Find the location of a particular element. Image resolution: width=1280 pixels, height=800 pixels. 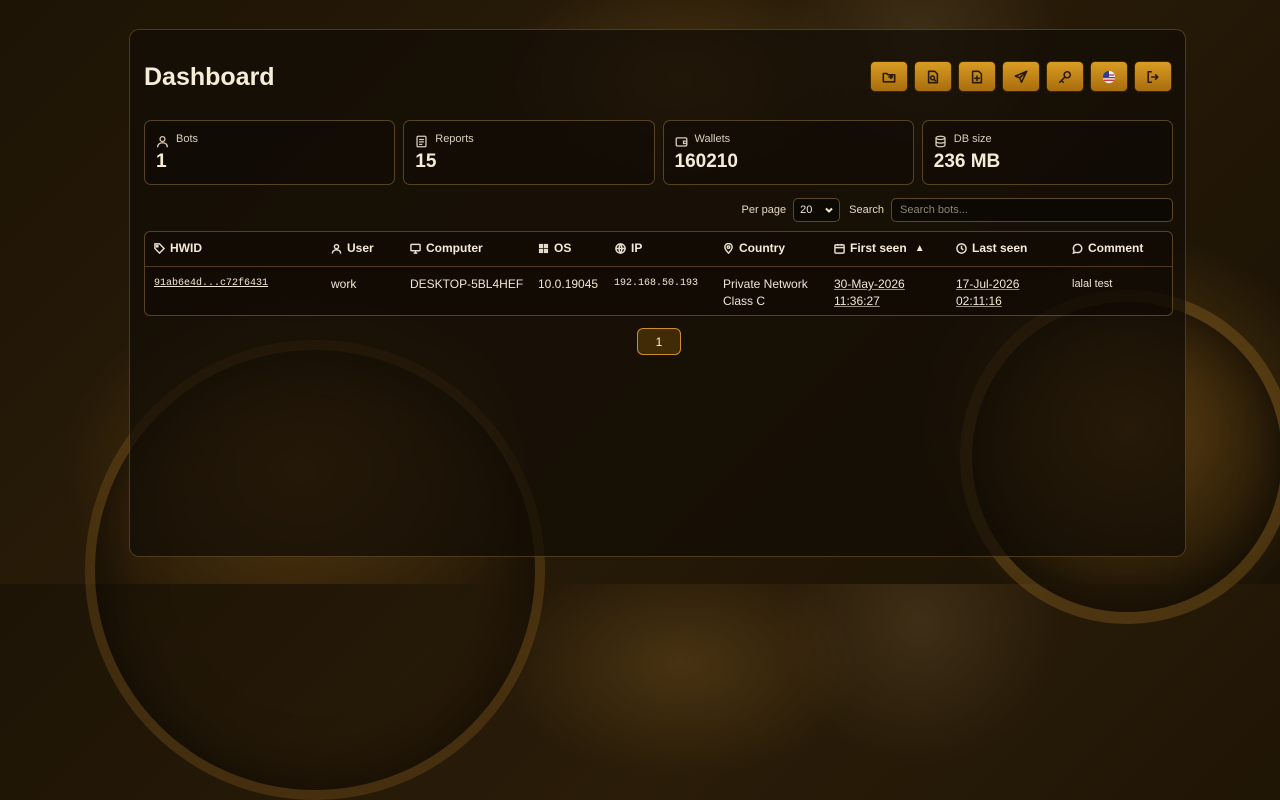

stat-label: Reports is located at coordinates (454, 139).